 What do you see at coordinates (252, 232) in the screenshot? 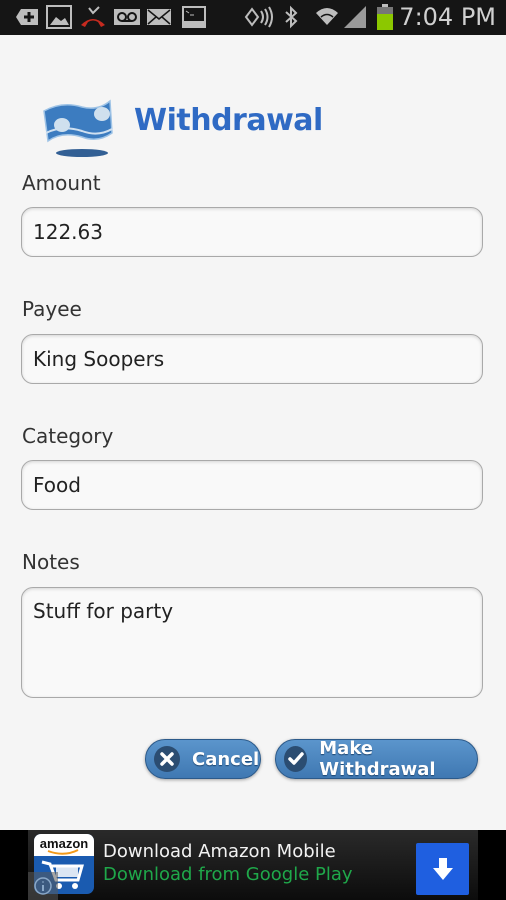
I see `amount-input: 122.63` at bounding box center [252, 232].